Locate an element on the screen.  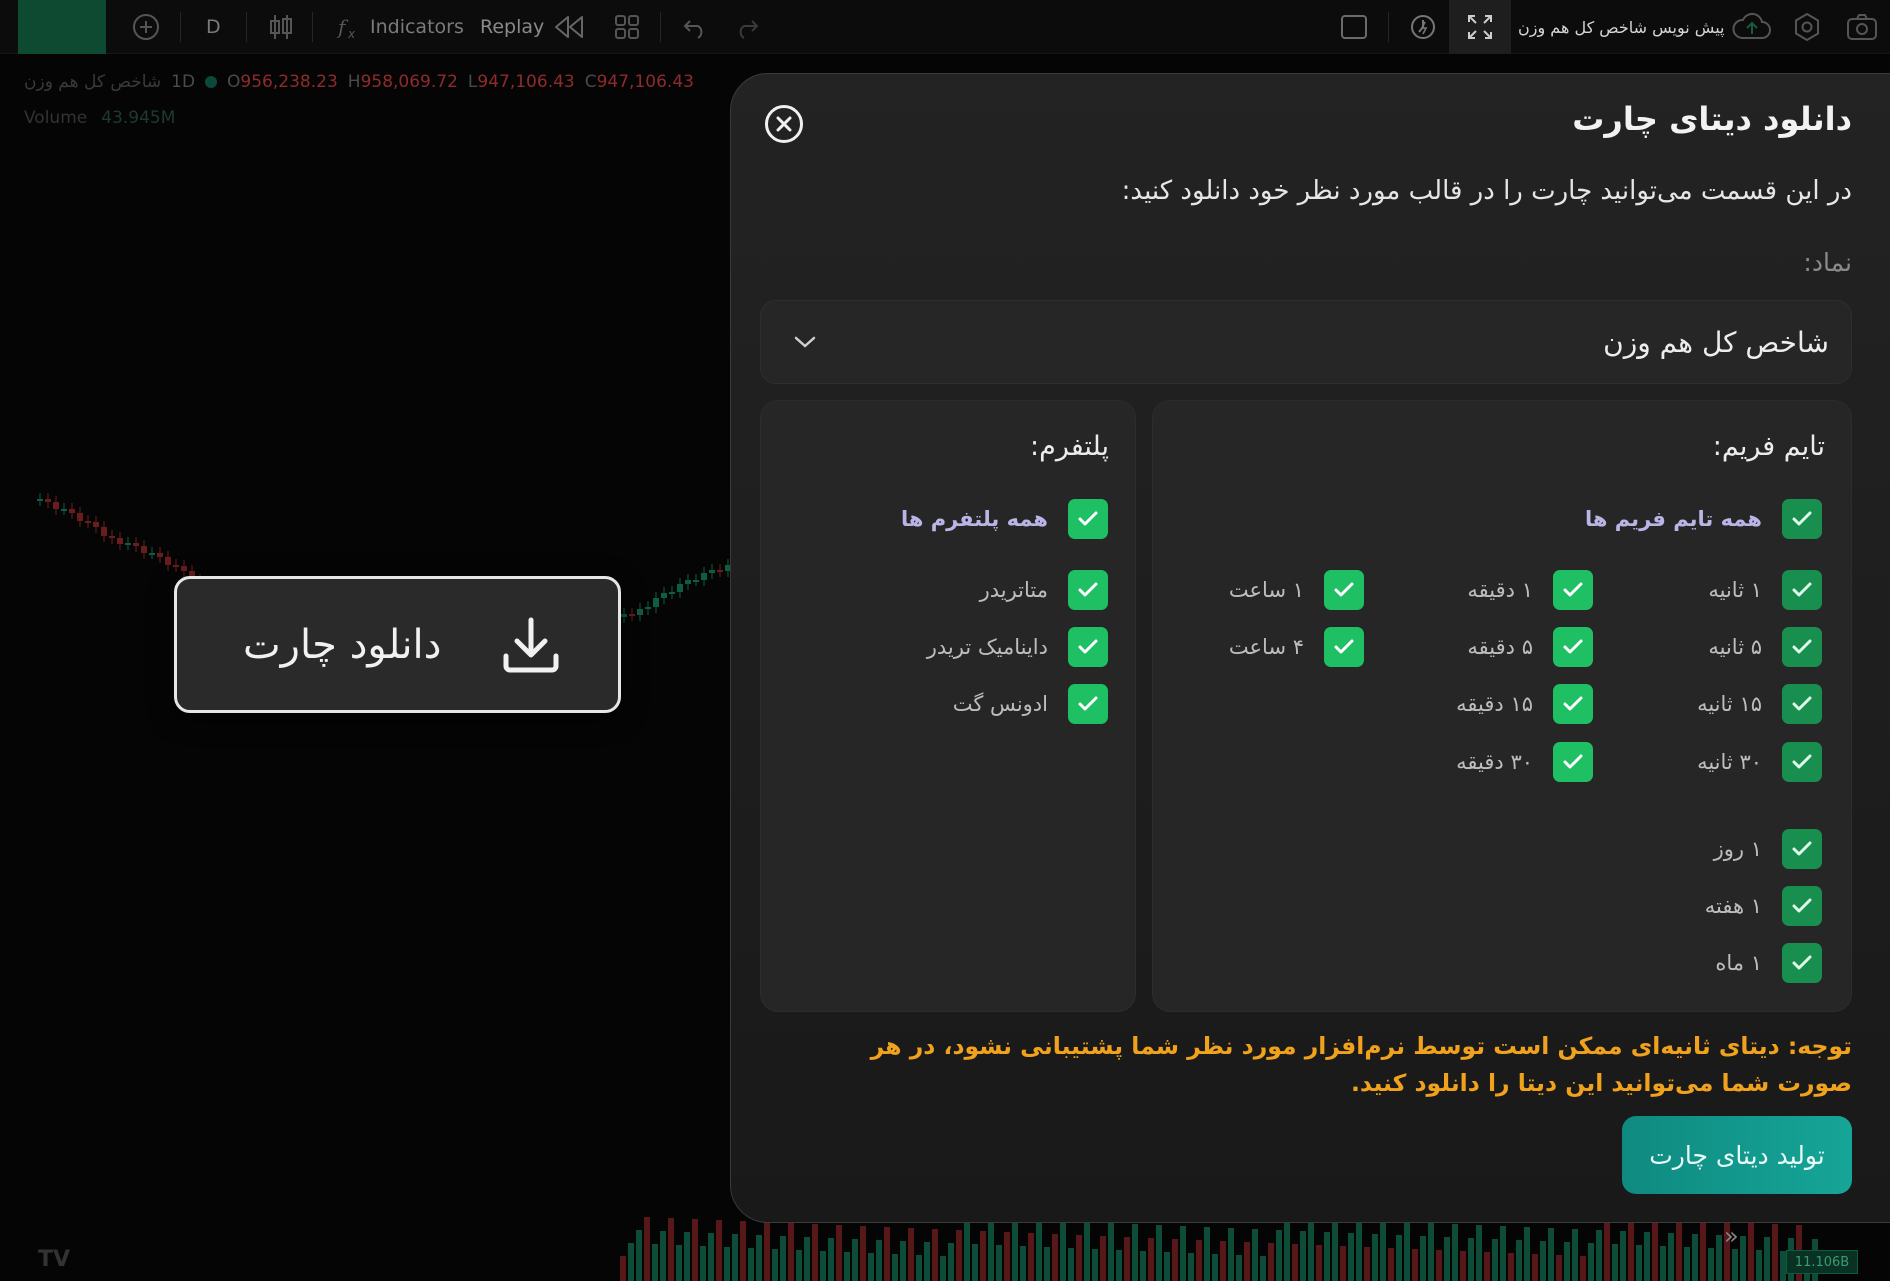
candle-type-icon is located at coordinates (281, 27).